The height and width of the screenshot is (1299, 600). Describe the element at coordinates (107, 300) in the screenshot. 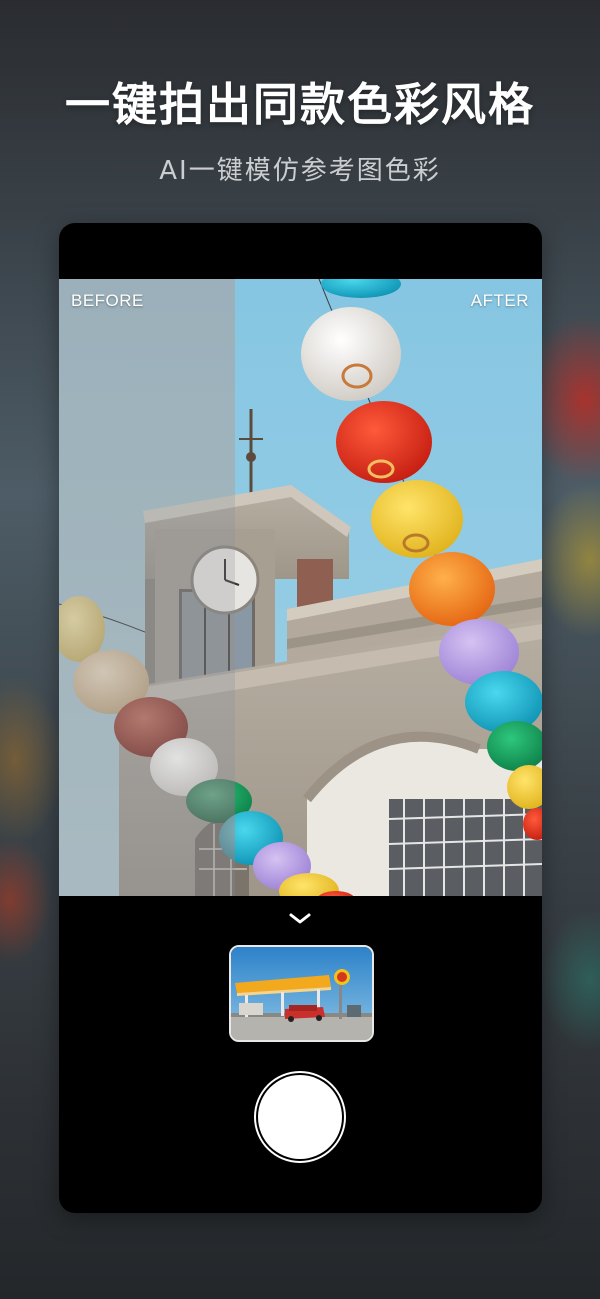

I see `before-label: BEFORE` at that location.